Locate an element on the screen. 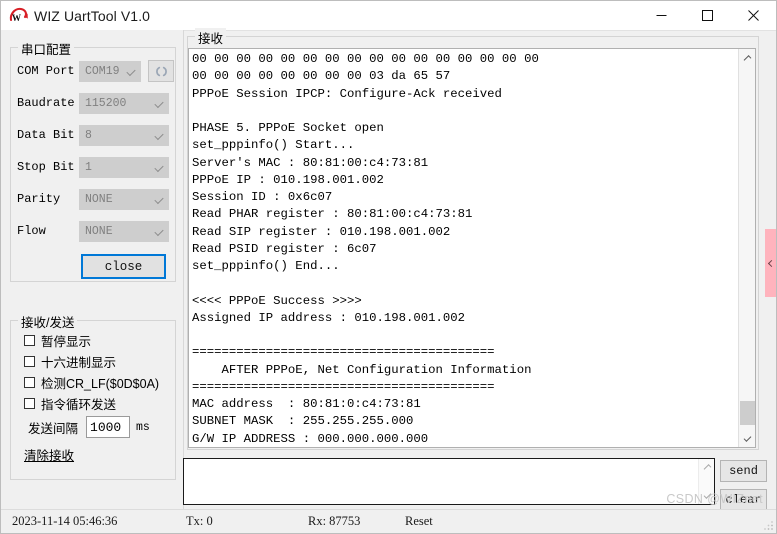  status-tx-count: Tx: 0 is located at coordinates (199, 521).